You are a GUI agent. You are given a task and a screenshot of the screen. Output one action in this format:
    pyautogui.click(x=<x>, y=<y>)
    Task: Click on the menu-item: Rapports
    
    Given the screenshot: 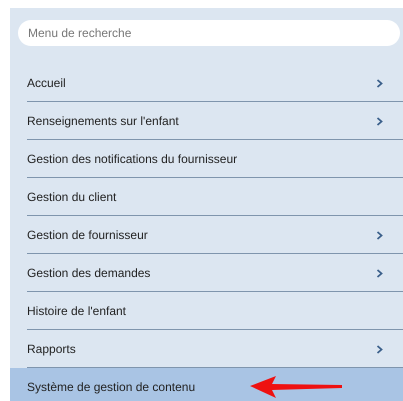 What is the action you would take?
    pyautogui.click(x=206, y=349)
    